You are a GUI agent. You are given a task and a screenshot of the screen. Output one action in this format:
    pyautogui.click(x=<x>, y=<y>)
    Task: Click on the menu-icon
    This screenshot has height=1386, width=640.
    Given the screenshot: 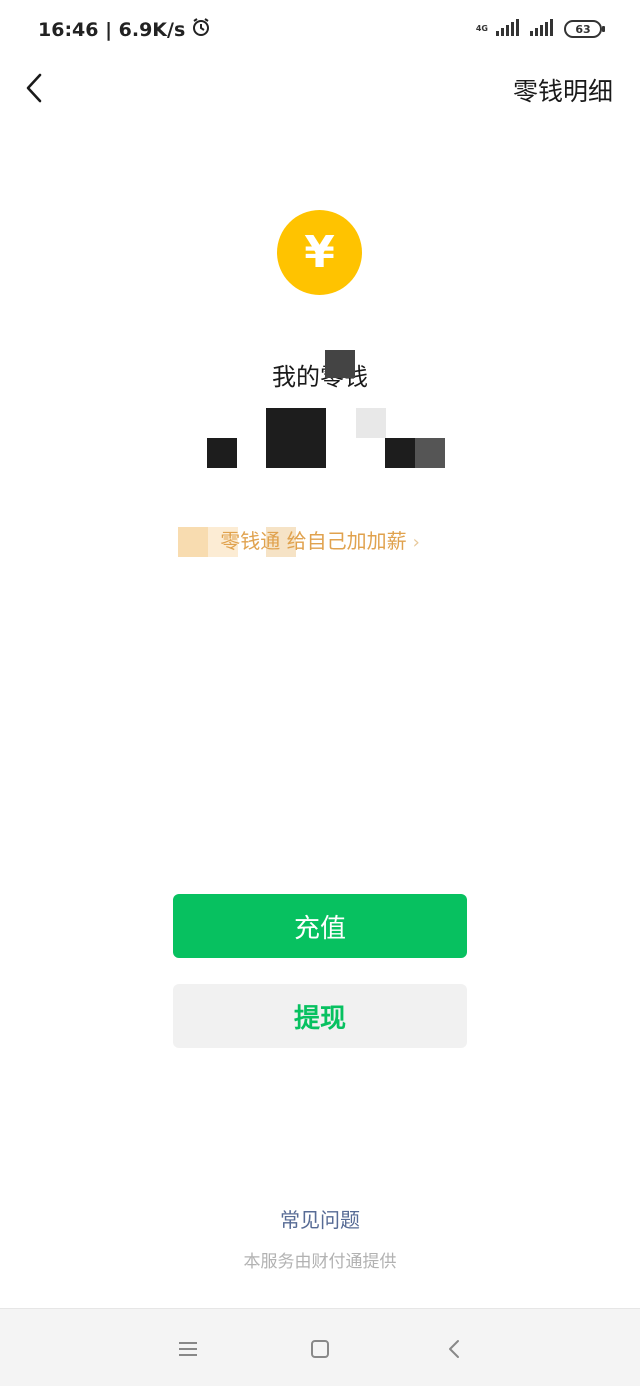 What is the action you would take?
    pyautogui.click(x=188, y=1349)
    